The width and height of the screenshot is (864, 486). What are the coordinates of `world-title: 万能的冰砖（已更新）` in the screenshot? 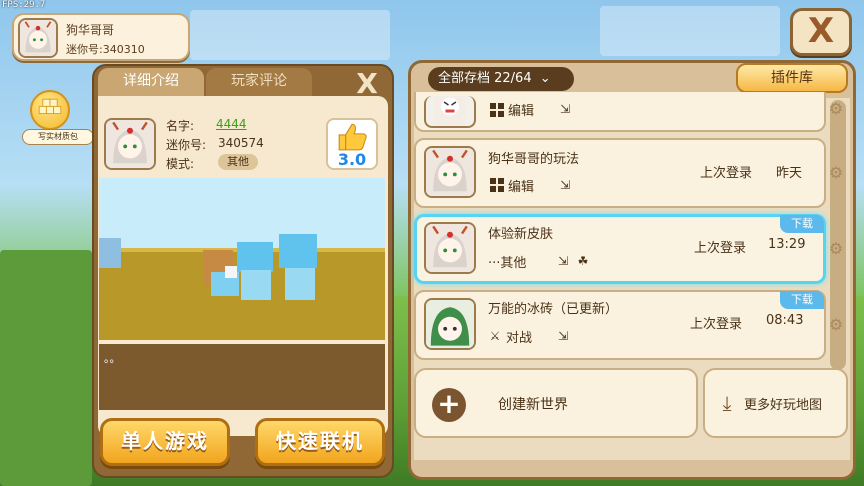 It's located at (553, 309).